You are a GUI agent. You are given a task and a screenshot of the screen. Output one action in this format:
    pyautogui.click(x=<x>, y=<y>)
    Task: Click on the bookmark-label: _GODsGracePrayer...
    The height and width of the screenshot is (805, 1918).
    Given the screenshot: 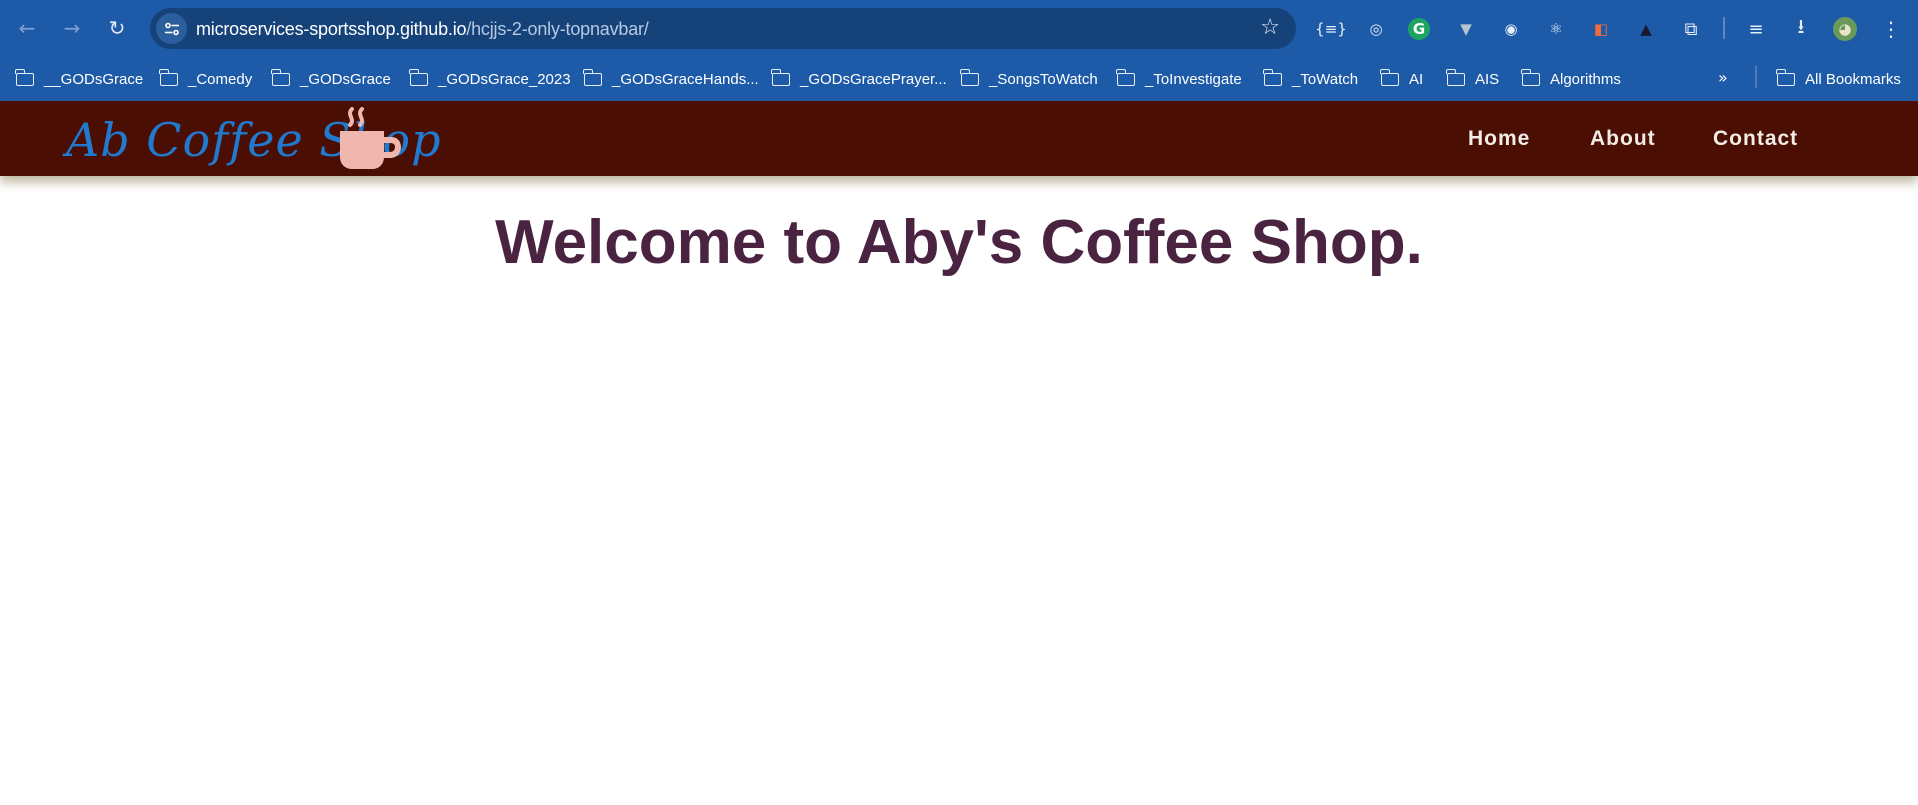 What is the action you would take?
    pyautogui.click(x=873, y=79)
    